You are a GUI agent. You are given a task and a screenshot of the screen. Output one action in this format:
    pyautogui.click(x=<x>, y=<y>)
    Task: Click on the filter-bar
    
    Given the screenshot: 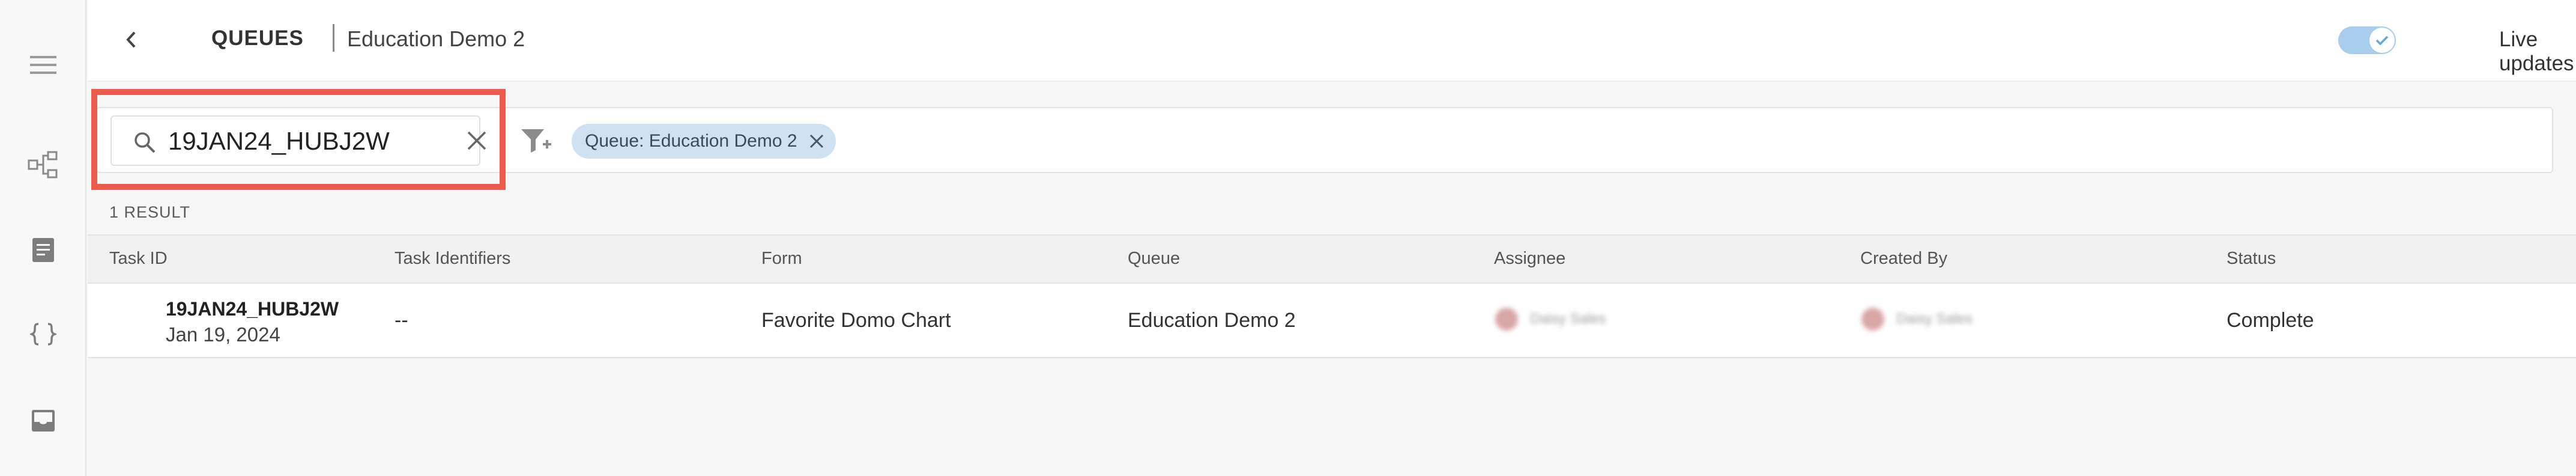 What is the action you would take?
    pyautogui.click(x=1324, y=140)
    